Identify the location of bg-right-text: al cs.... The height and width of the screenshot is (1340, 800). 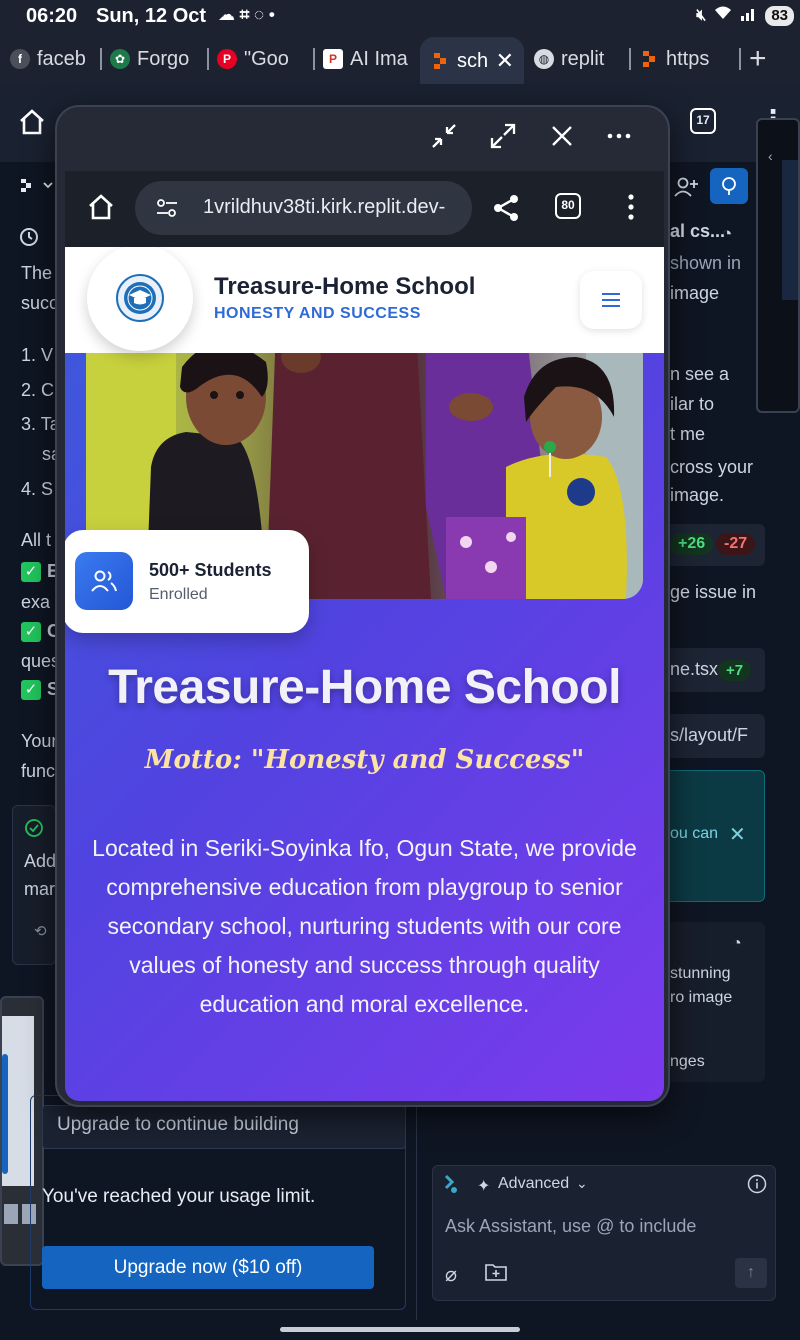
(698, 231).